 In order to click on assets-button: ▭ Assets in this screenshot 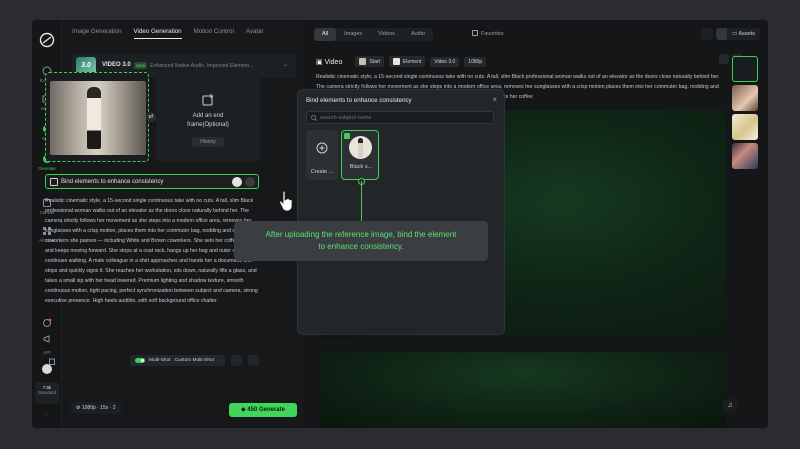, I will do `click(743, 34)`.